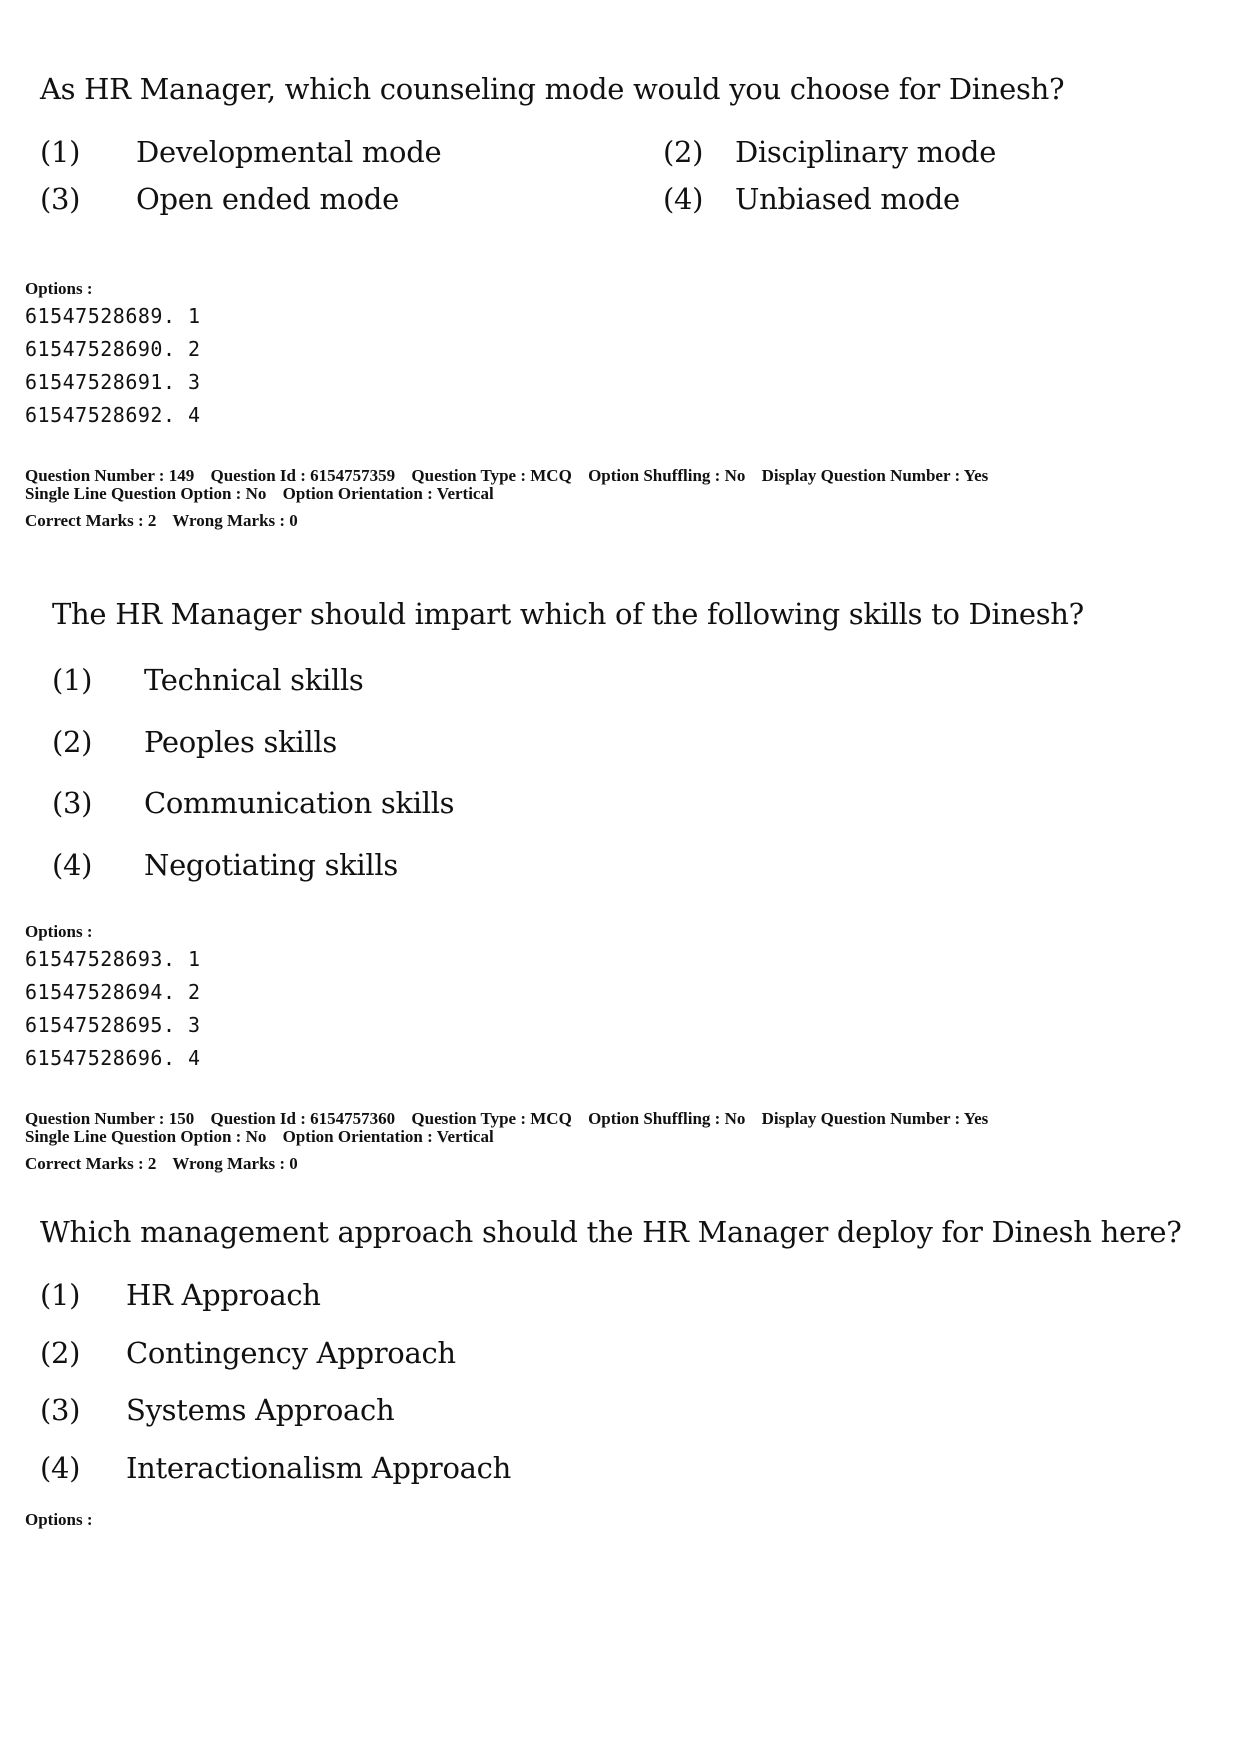 This screenshot has height=1754, width=1240. What do you see at coordinates (113, 959) in the screenshot?
I see `option-id: 61547528693. 1` at bounding box center [113, 959].